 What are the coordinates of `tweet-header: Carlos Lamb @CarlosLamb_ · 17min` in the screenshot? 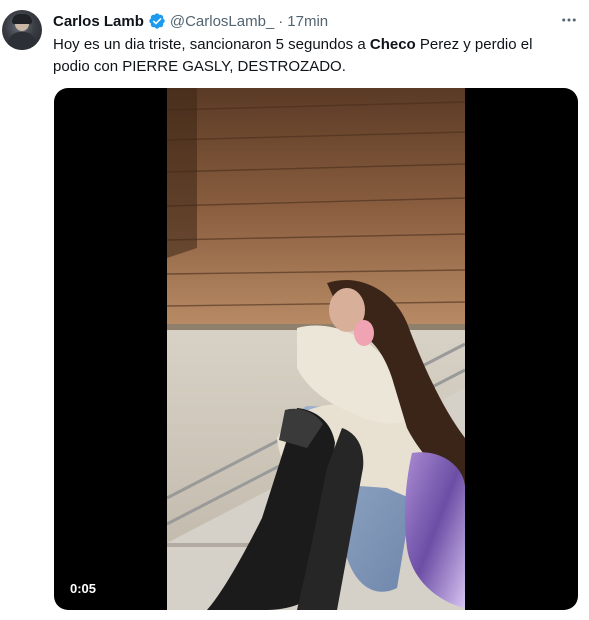 It's located at (190, 21).